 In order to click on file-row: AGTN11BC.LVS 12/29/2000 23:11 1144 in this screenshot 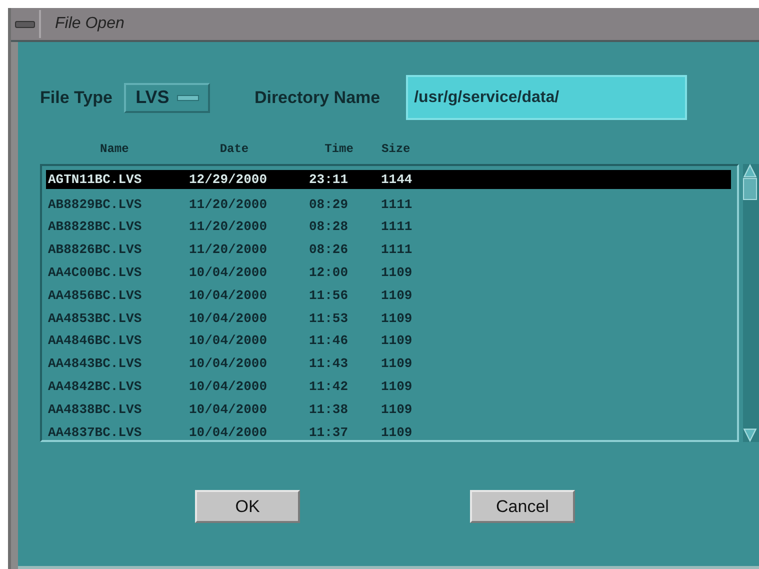, I will do `click(389, 179)`.